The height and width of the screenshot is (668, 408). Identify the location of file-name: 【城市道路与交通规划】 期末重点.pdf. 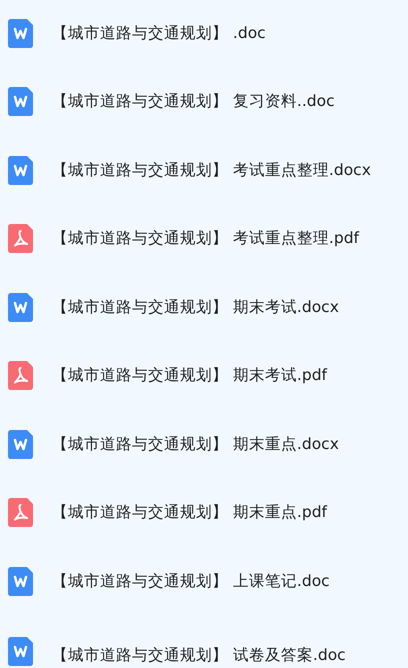
(189, 513).